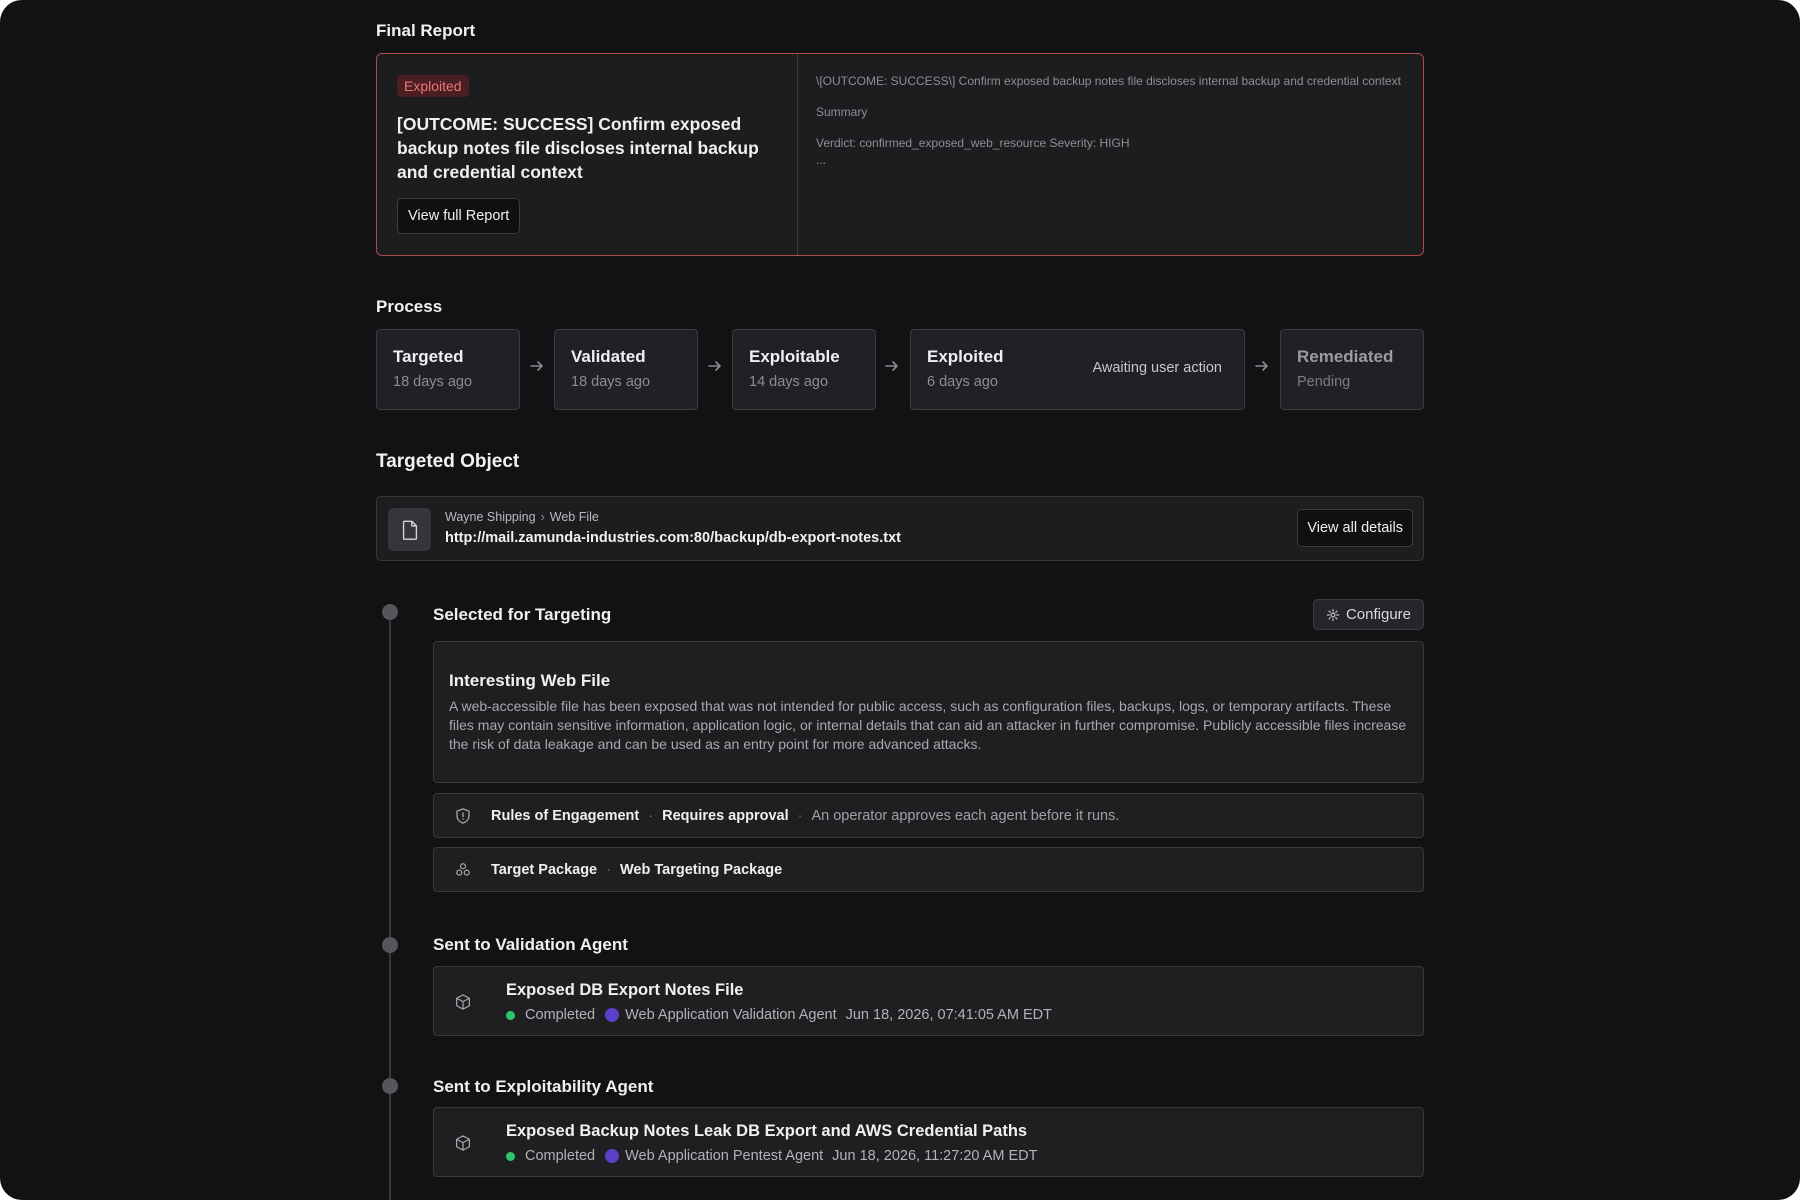  Describe the element at coordinates (463, 869) in the screenshot. I see `package-cluster-icon` at that location.